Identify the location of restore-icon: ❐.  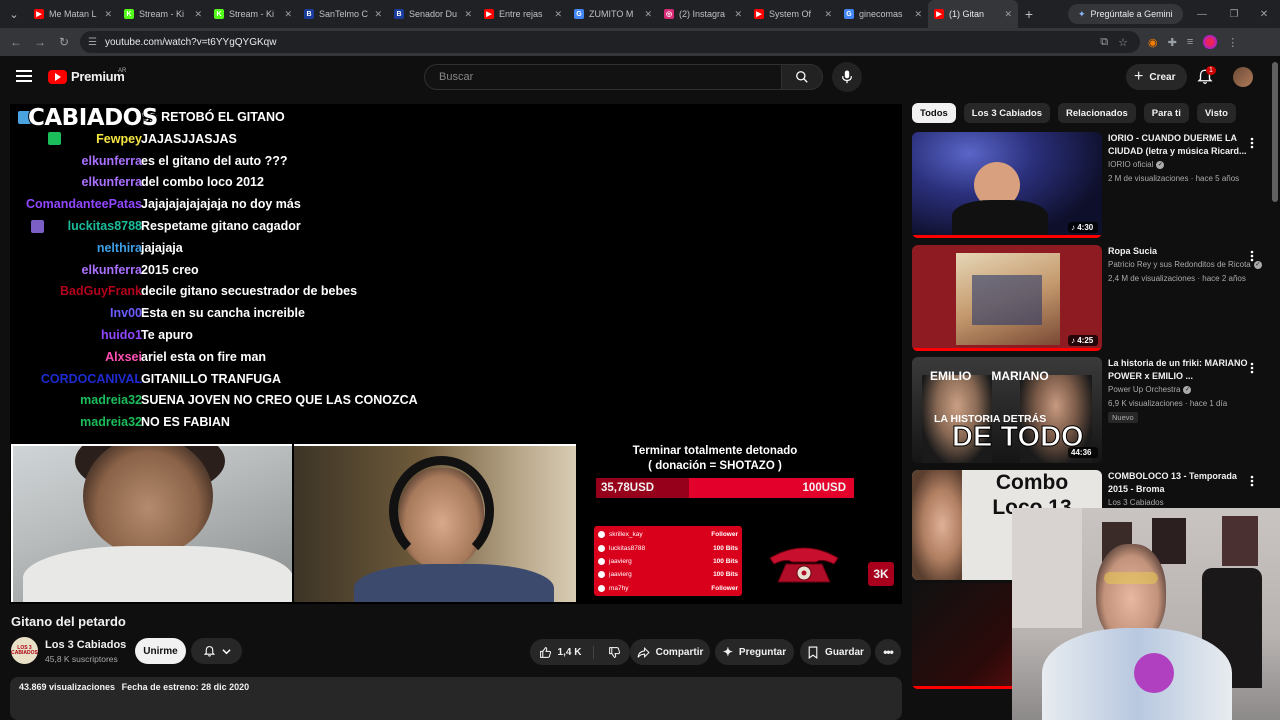
(1234, 14).